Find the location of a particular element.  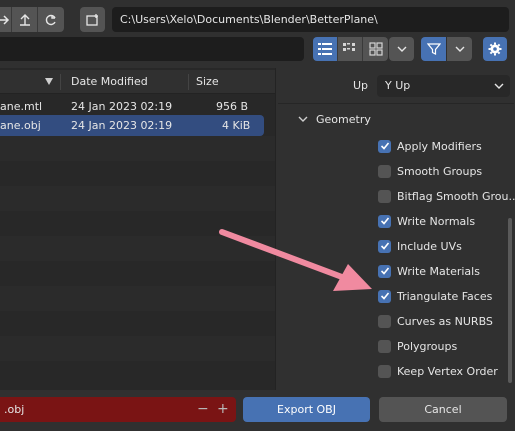

forward-icon is located at coordinates (4, 19).